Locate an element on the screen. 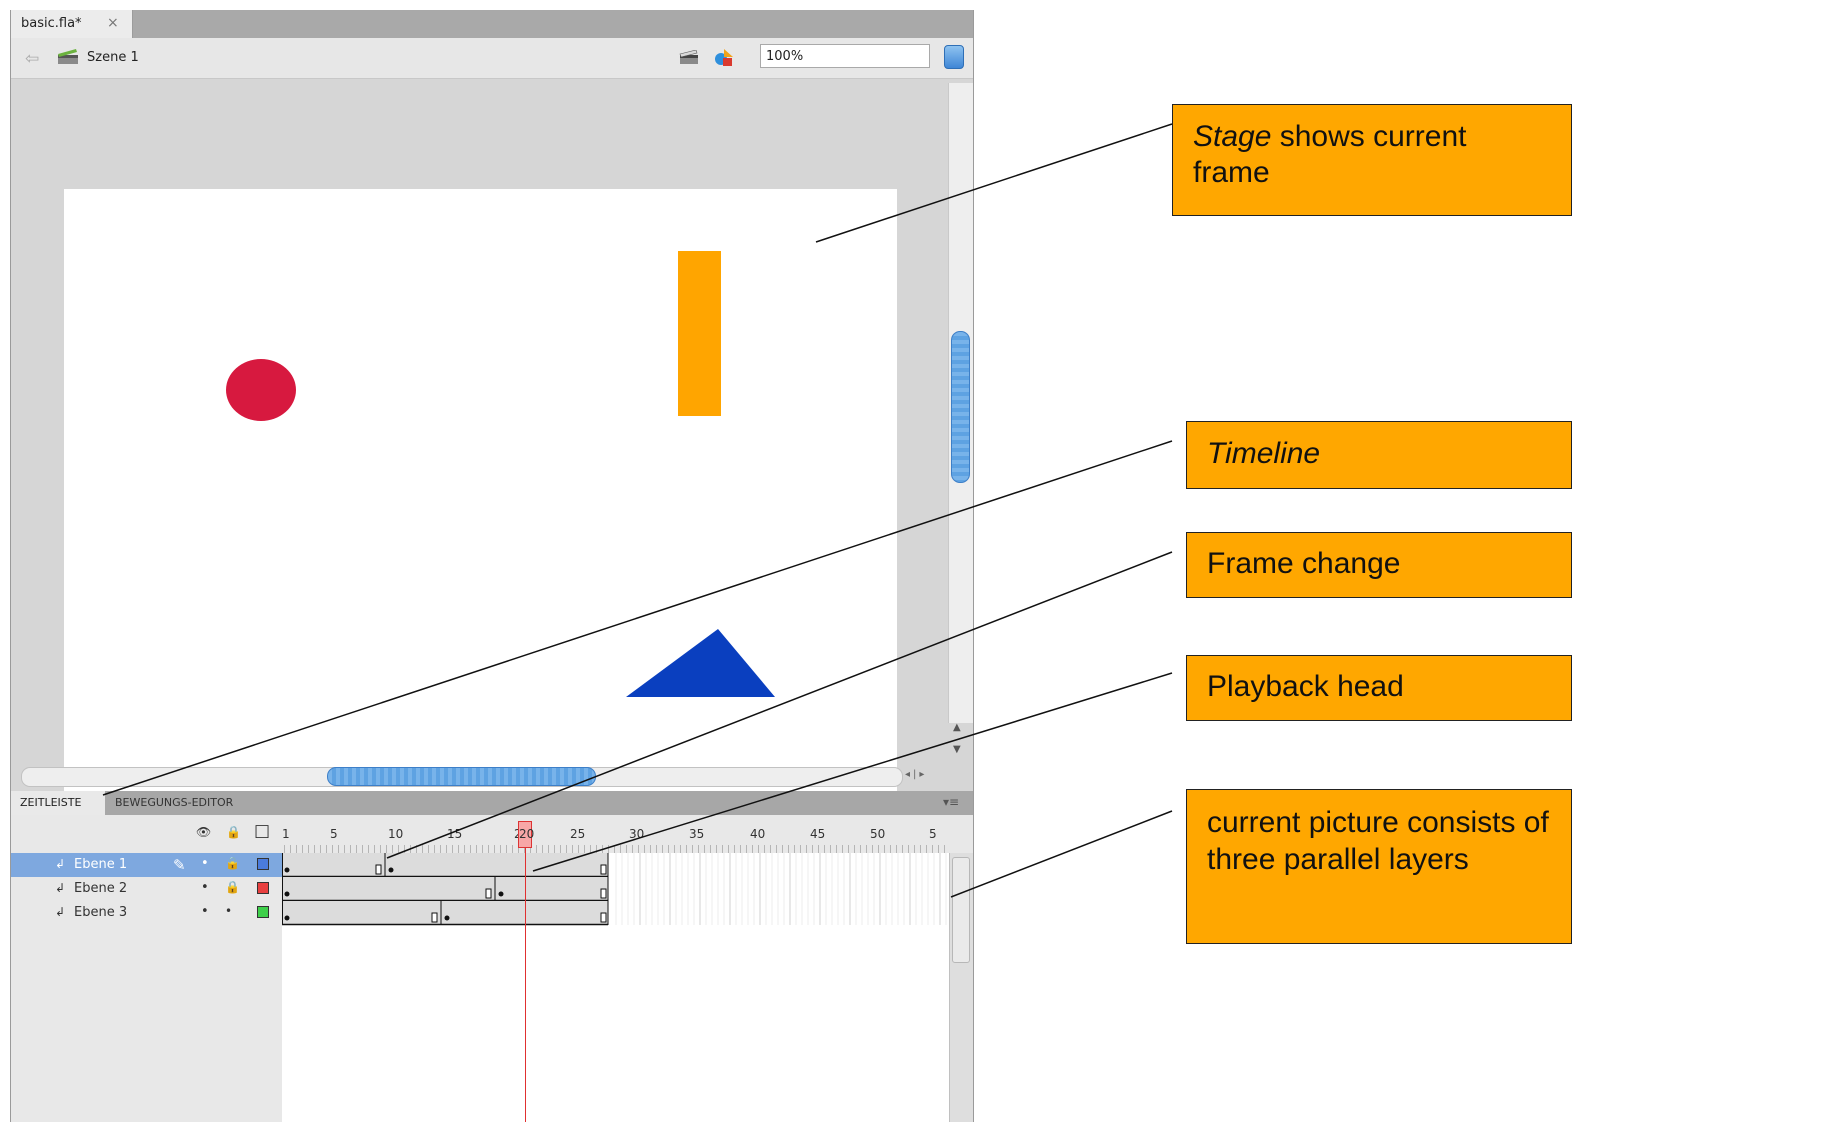 Image resolution: width=1831 pixels, height=1126 pixels. callout-playback-head: Playback head is located at coordinates (1379, 688).